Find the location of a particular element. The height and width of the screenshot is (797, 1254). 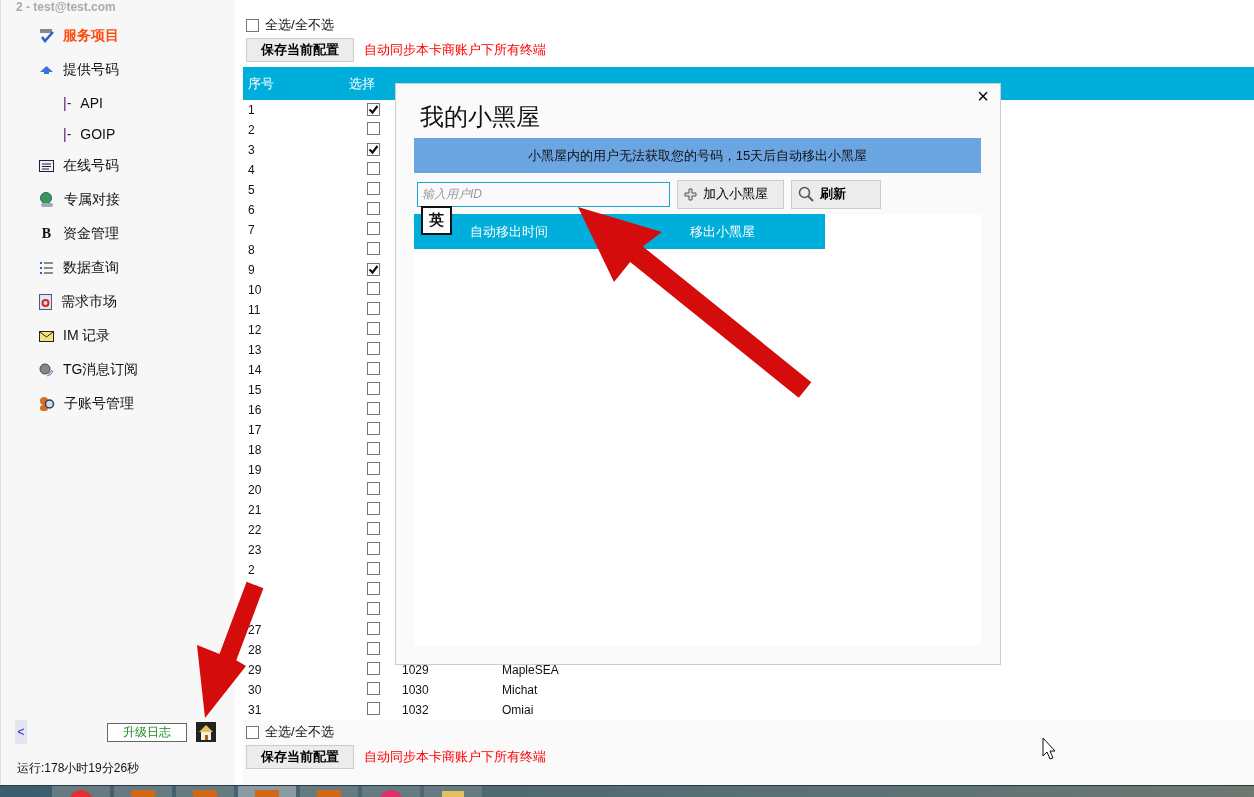

row-number: 21 is located at coordinates (255, 510).